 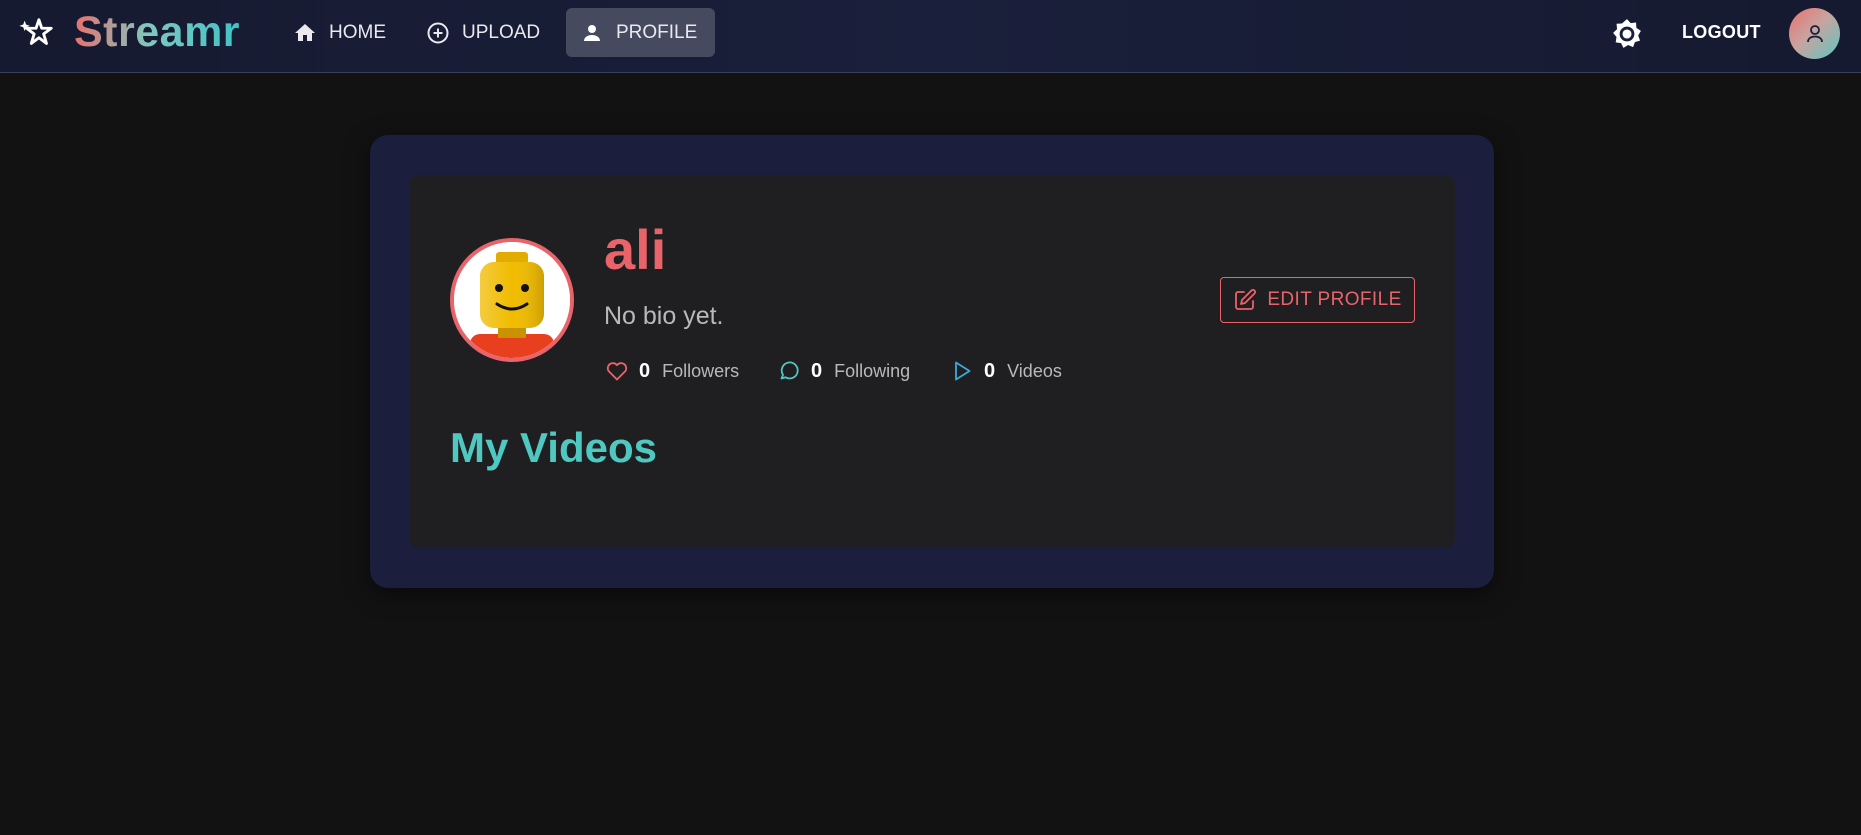 I want to click on nav-upload: UPLOAD, so click(x=483, y=32).